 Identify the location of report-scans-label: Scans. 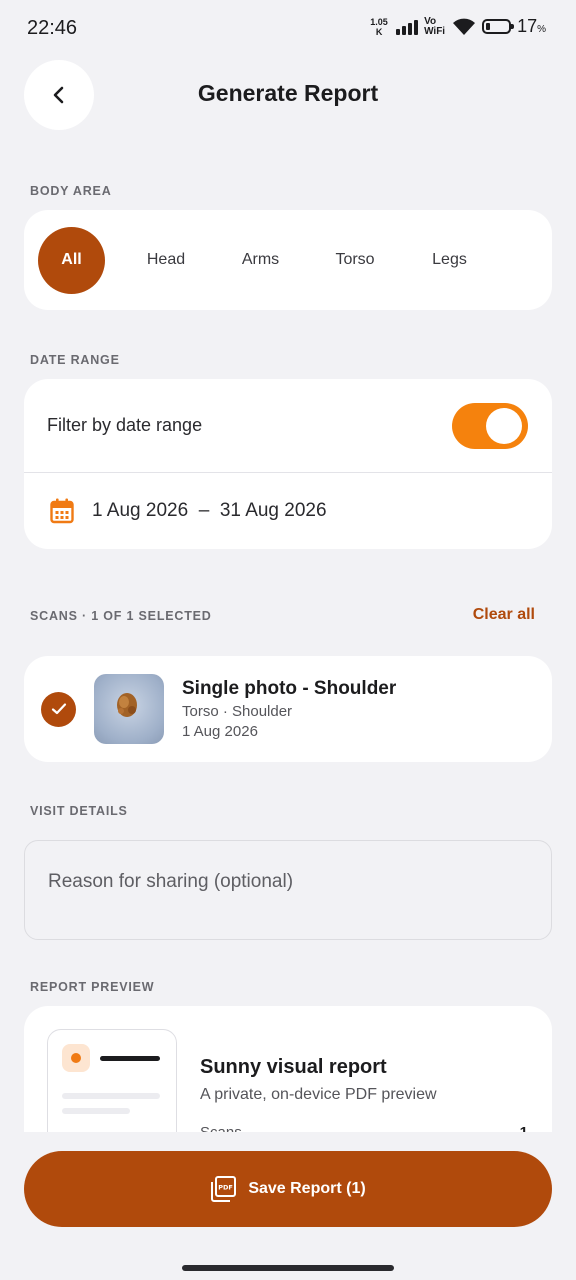
(221, 1128).